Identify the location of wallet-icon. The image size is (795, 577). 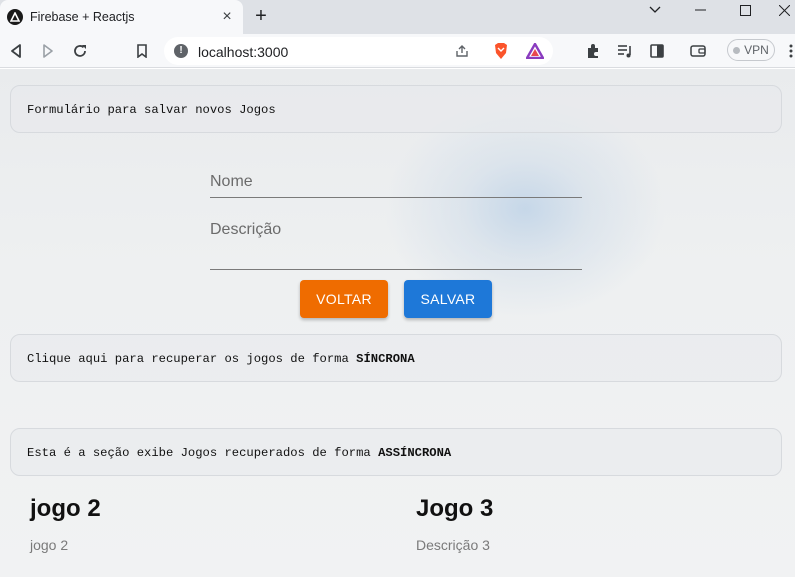
(698, 51).